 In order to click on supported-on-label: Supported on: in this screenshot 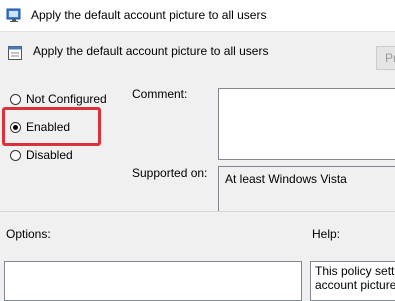, I will do `click(170, 173)`.